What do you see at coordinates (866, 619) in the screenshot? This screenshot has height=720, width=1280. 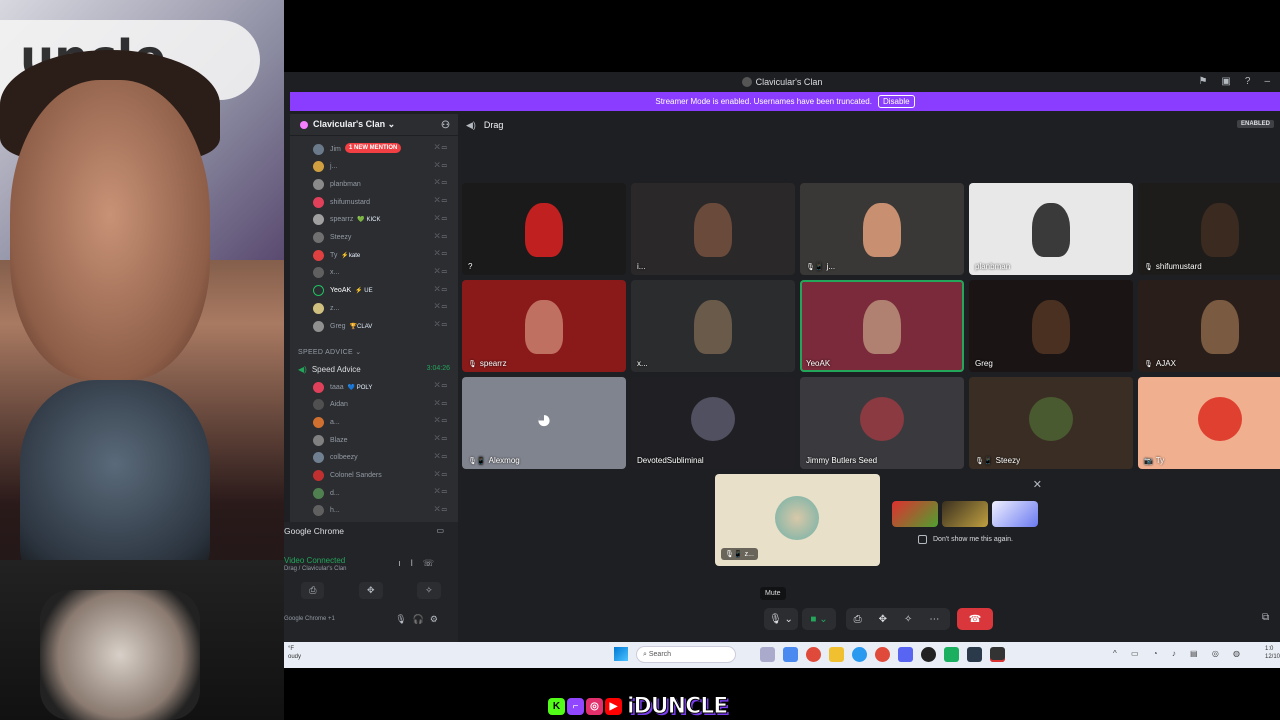 I see `screenshare-icon: ⎙` at bounding box center [866, 619].